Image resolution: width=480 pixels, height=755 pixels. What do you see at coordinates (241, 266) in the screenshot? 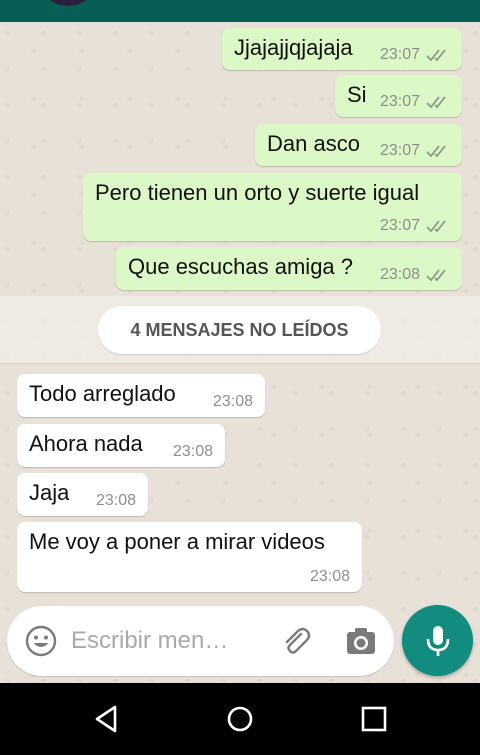
I see `message-text: Que escuchas amiga ?` at bounding box center [241, 266].